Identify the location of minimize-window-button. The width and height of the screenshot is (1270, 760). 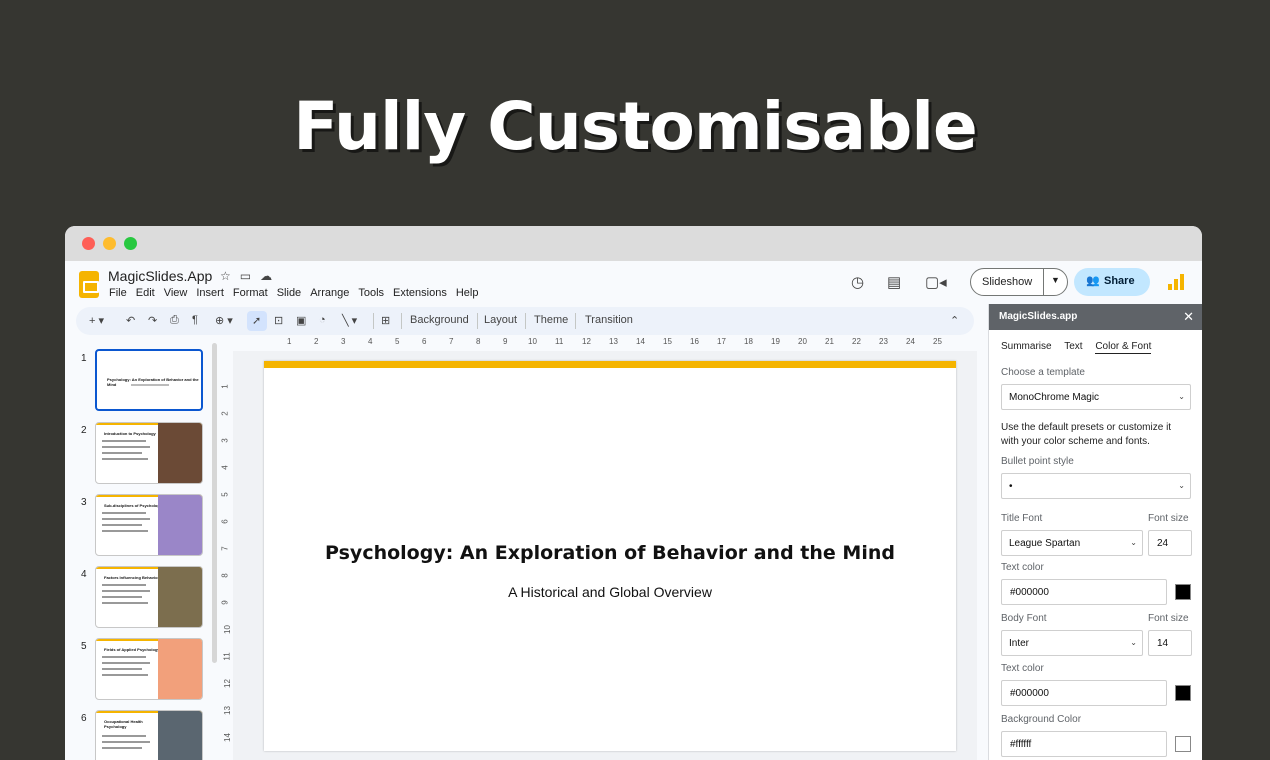
(109, 243).